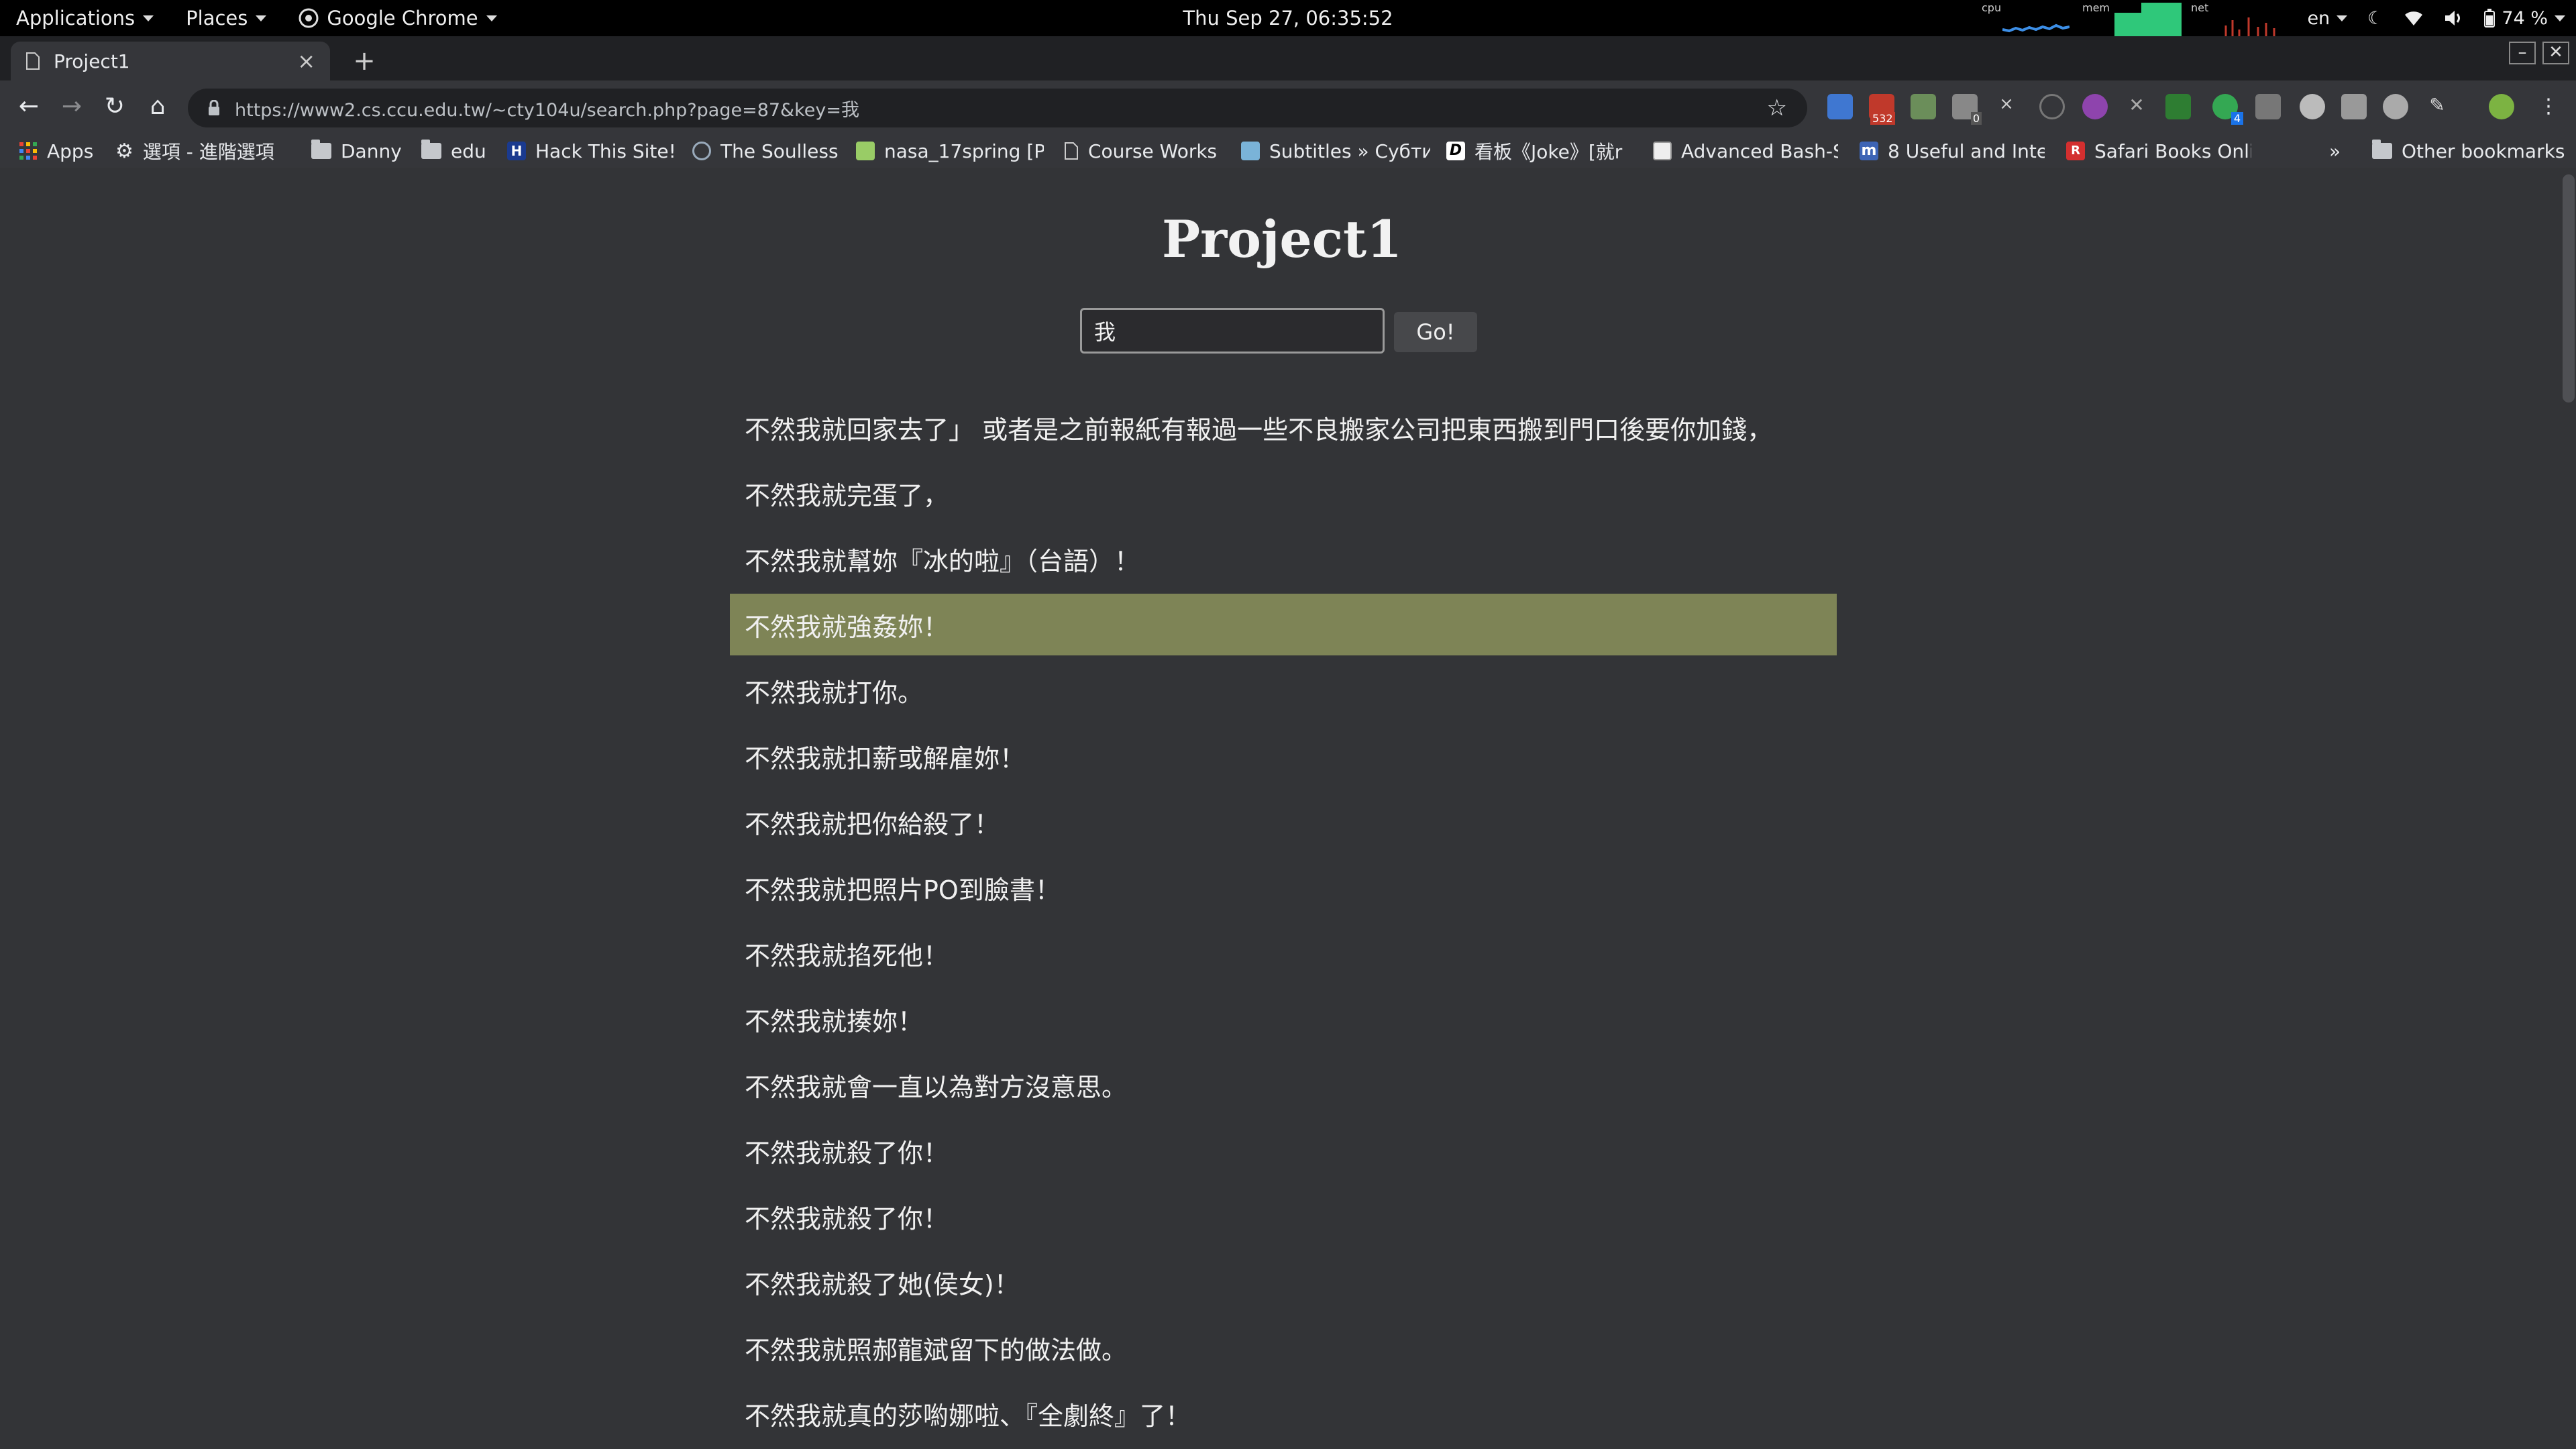 The height and width of the screenshot is (1449, 2576). Describe the element at coordinates (1283, 756) in the screenshot. I see `result-row: 不然我就扣薪或解雇妳！` at that location.